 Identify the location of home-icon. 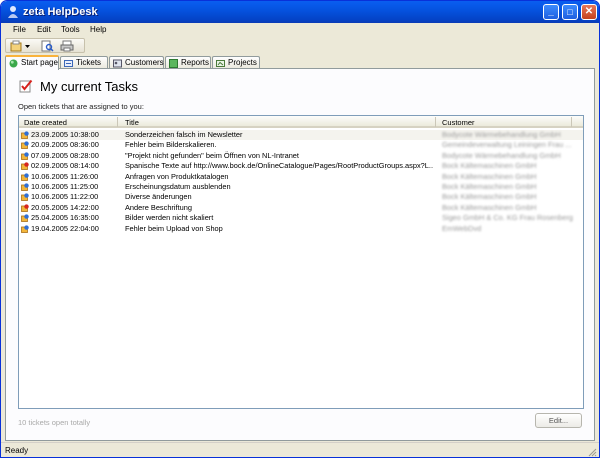
(13, 63).